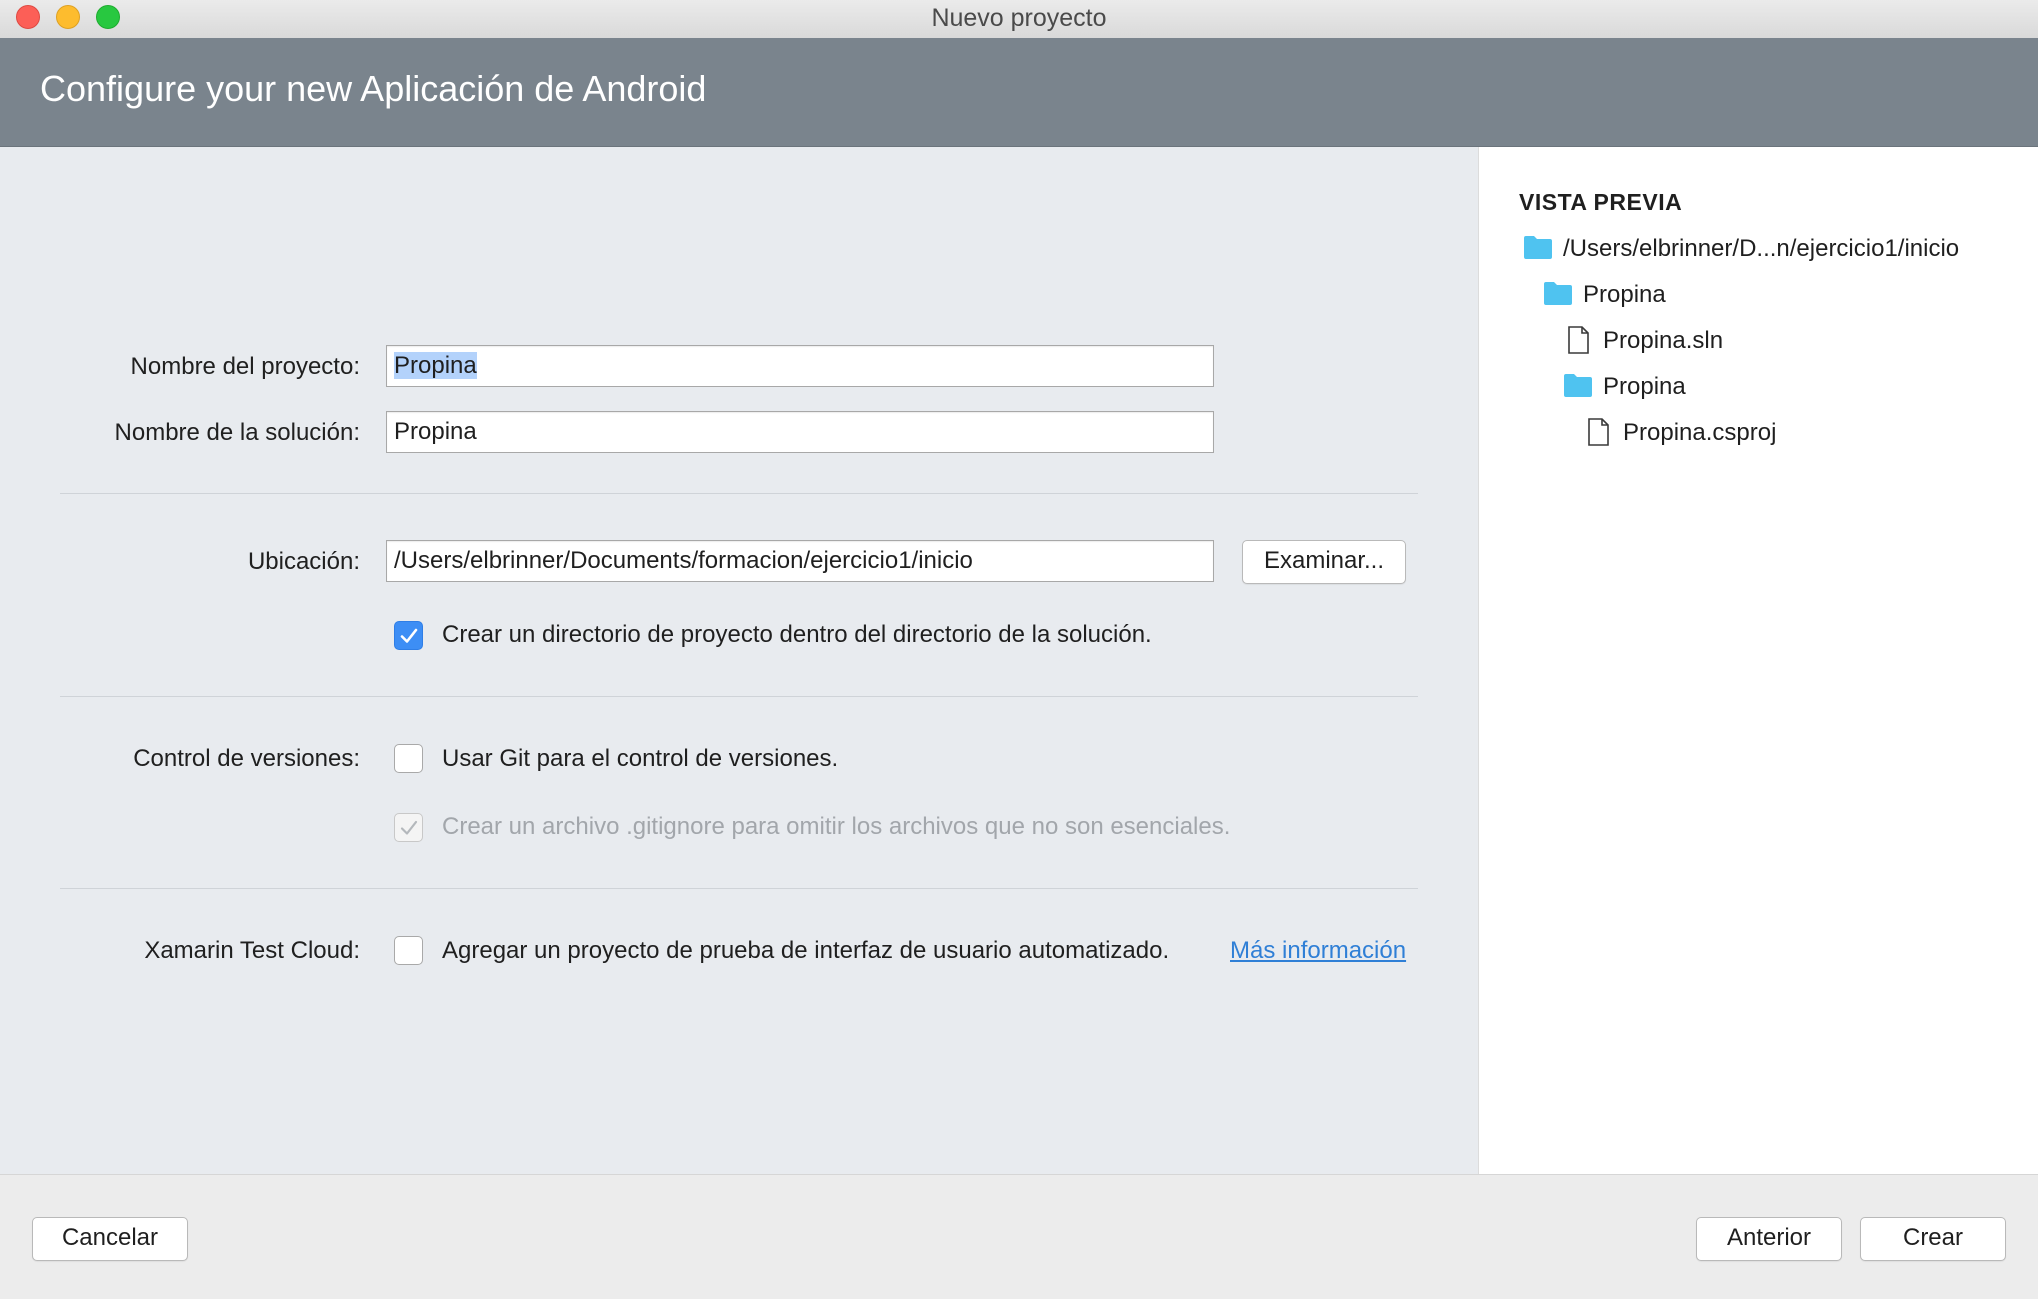 The width and height of the screenshot is (2038, 1299). What do you see at coordinates (1663, 340) in the screenshot?
I see `tree-item-label: Propina.sln` at bounding box center [1663, 340].